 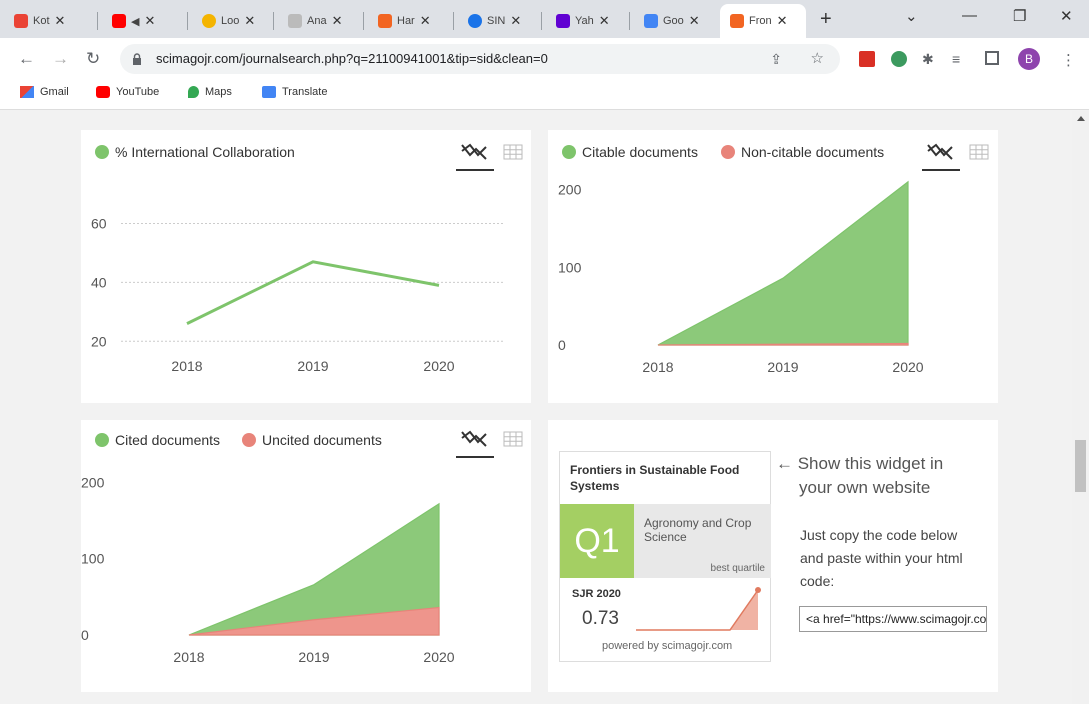 What do you see at coordinates (93, 59) in the screenshot?
I see `reload-button: ↻` at bounding box center [93, 59].